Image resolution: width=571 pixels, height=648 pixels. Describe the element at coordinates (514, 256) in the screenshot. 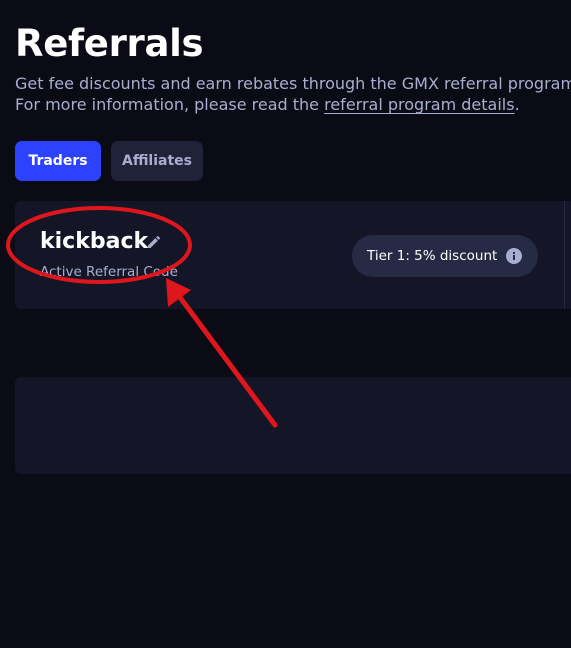

I see `info-icon` at that location.